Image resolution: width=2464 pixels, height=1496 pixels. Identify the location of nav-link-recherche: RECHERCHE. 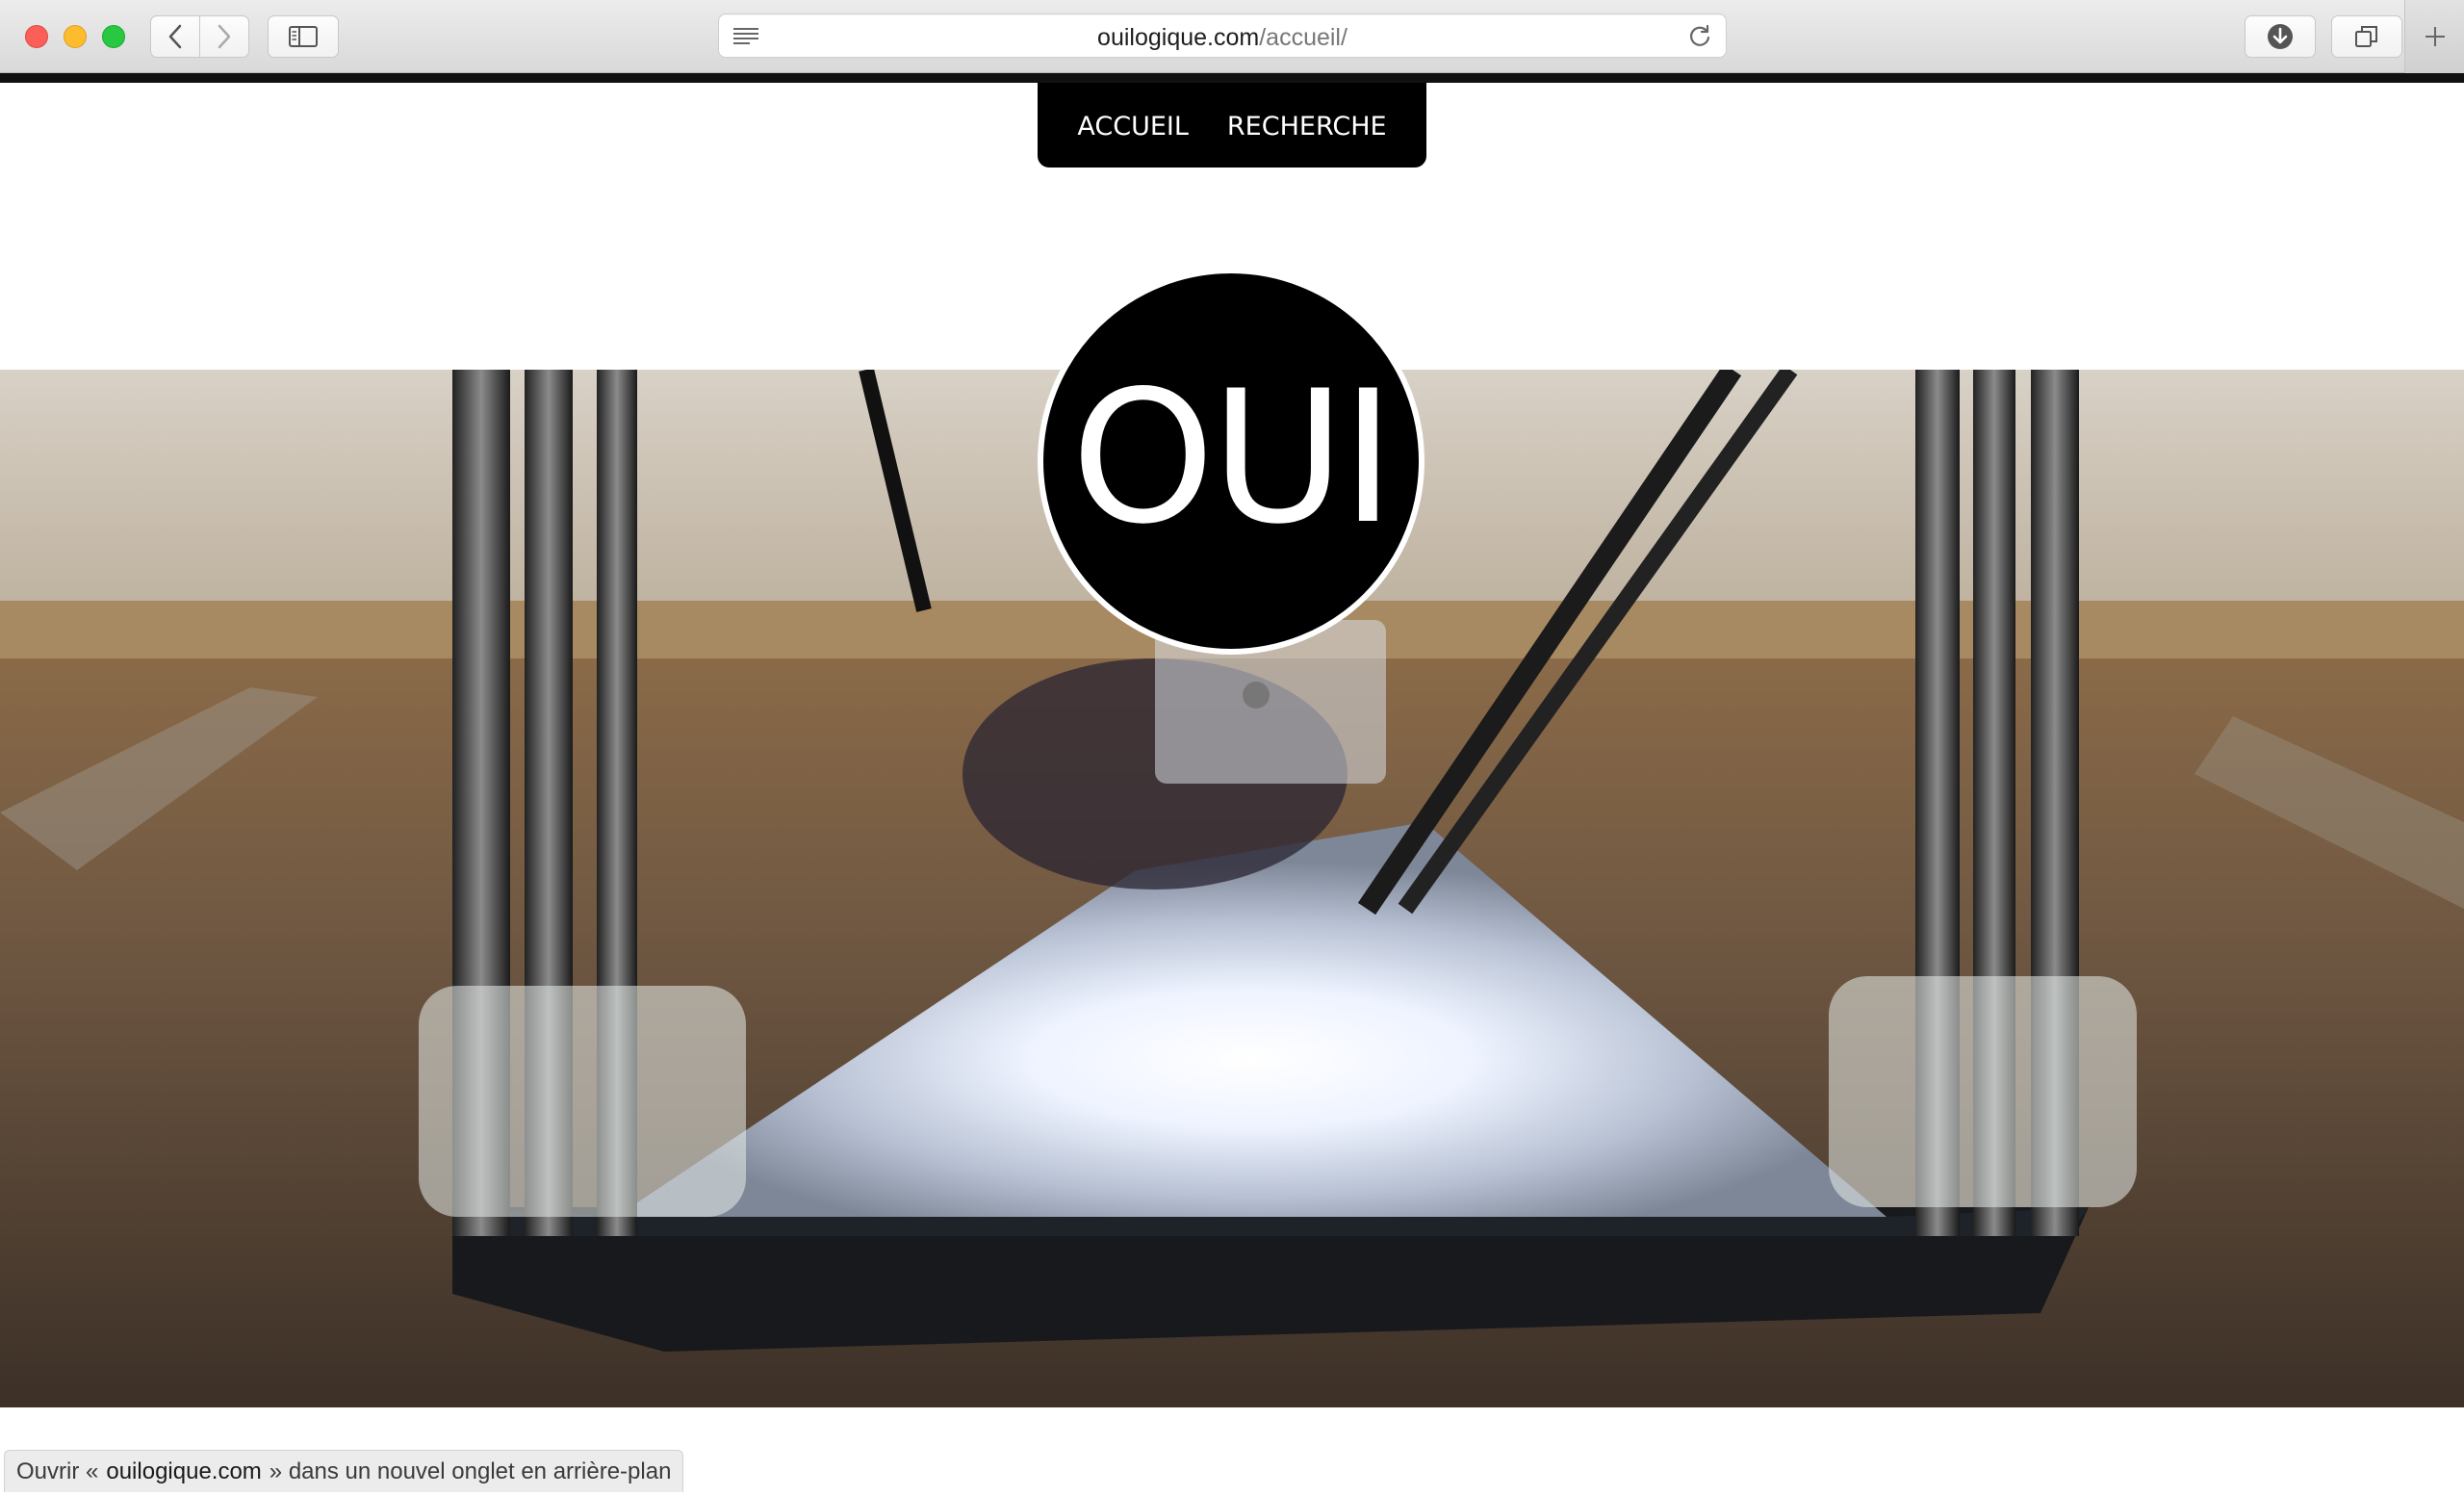
(1307, 127).